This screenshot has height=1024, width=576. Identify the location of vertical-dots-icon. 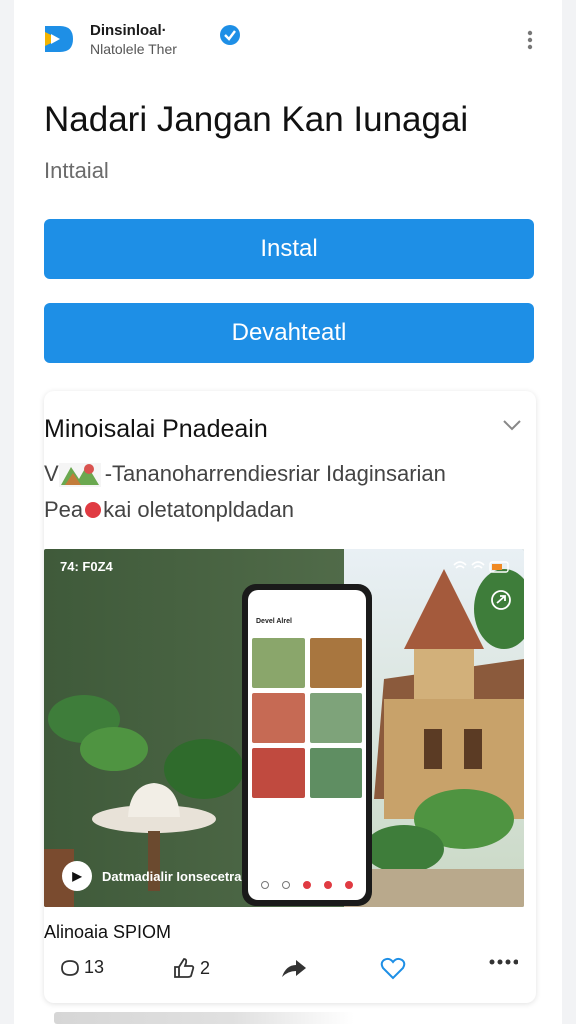
(530, 40).